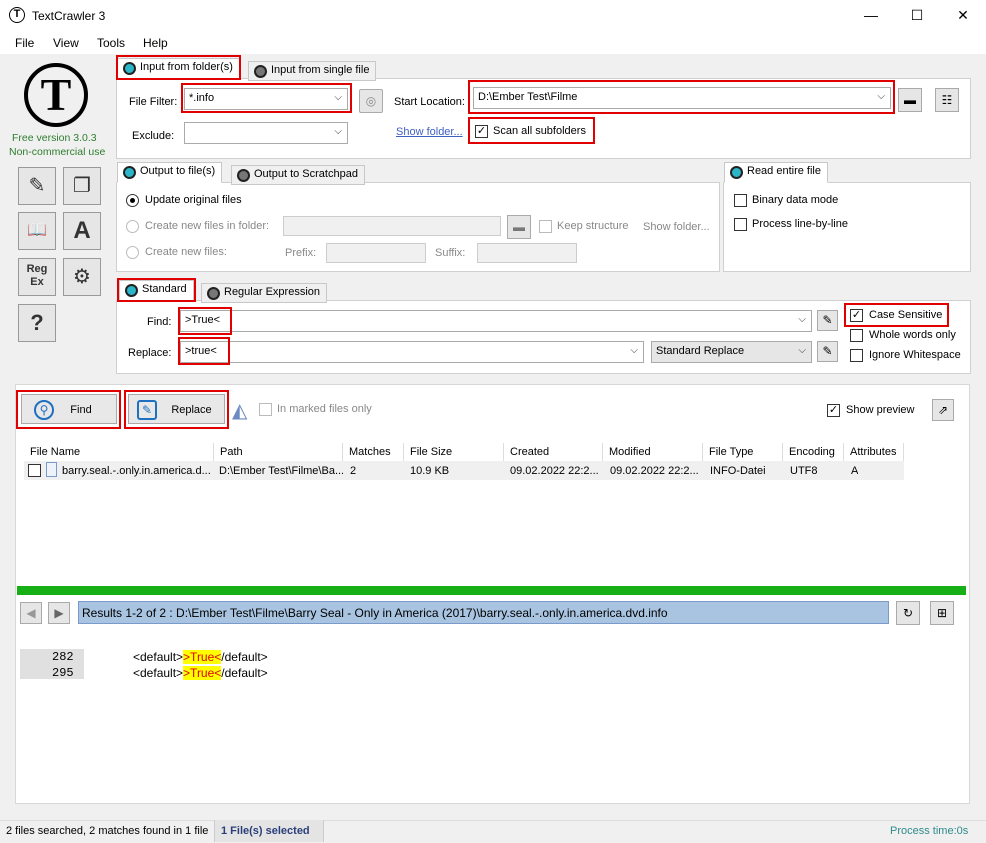 This screenshot has height=843, width=986. What do you see at coordinates (170, 172) in the screenshot?
I see `tab-output-files: Output to file(s)` at bounding box center [170, 172].